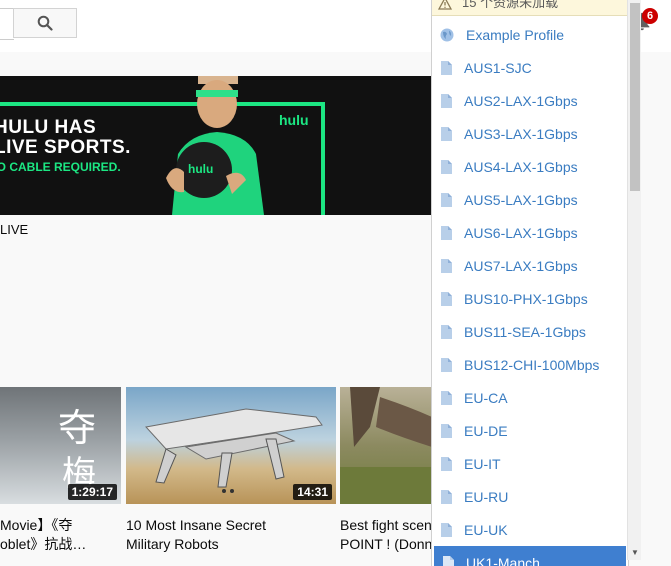 This screenshot has width=671, height=566. Describe the element at coordinates (447, 35) in the screenshot. I see `globe-icon` at that location.